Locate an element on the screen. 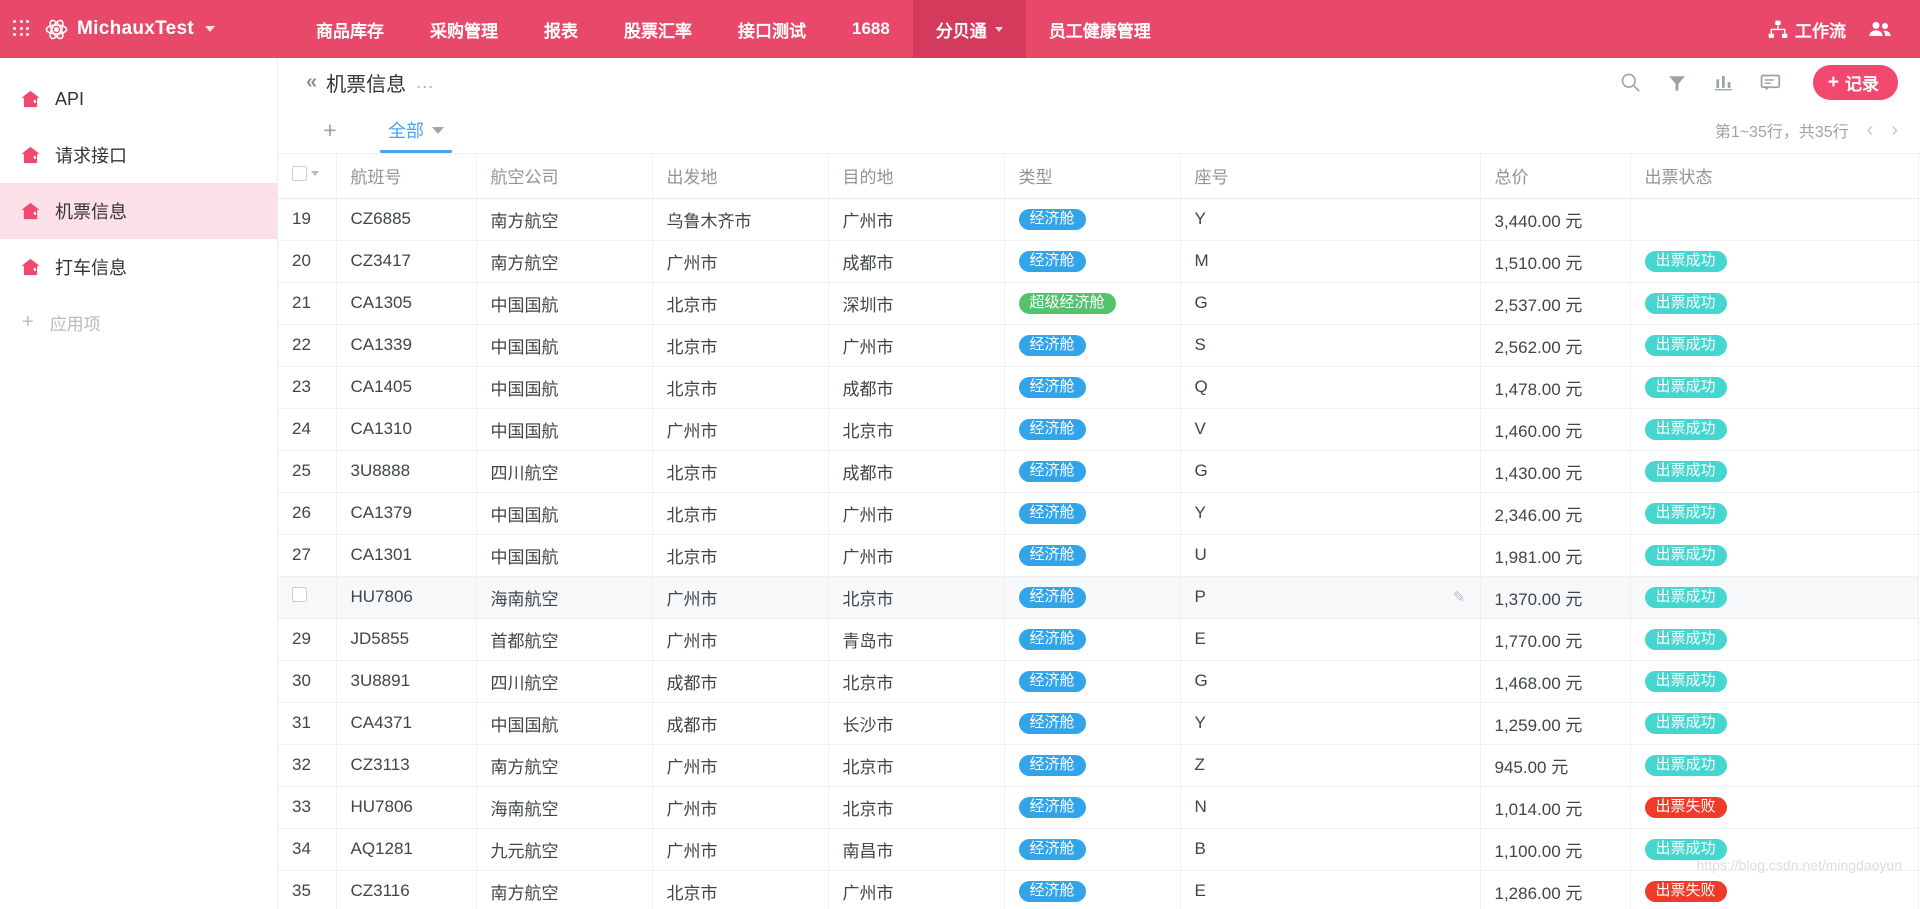  row-index: 29 is located at coordinates (307, 639).